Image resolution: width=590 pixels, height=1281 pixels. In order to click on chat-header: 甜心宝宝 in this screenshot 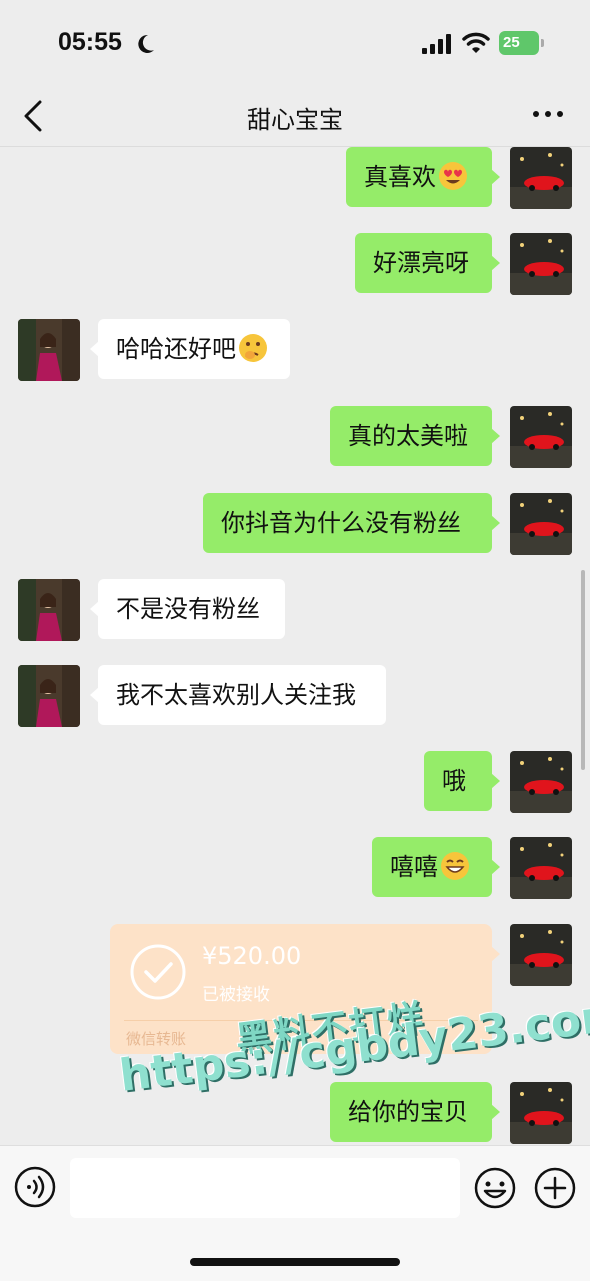, I will do `click(295, 118)`.